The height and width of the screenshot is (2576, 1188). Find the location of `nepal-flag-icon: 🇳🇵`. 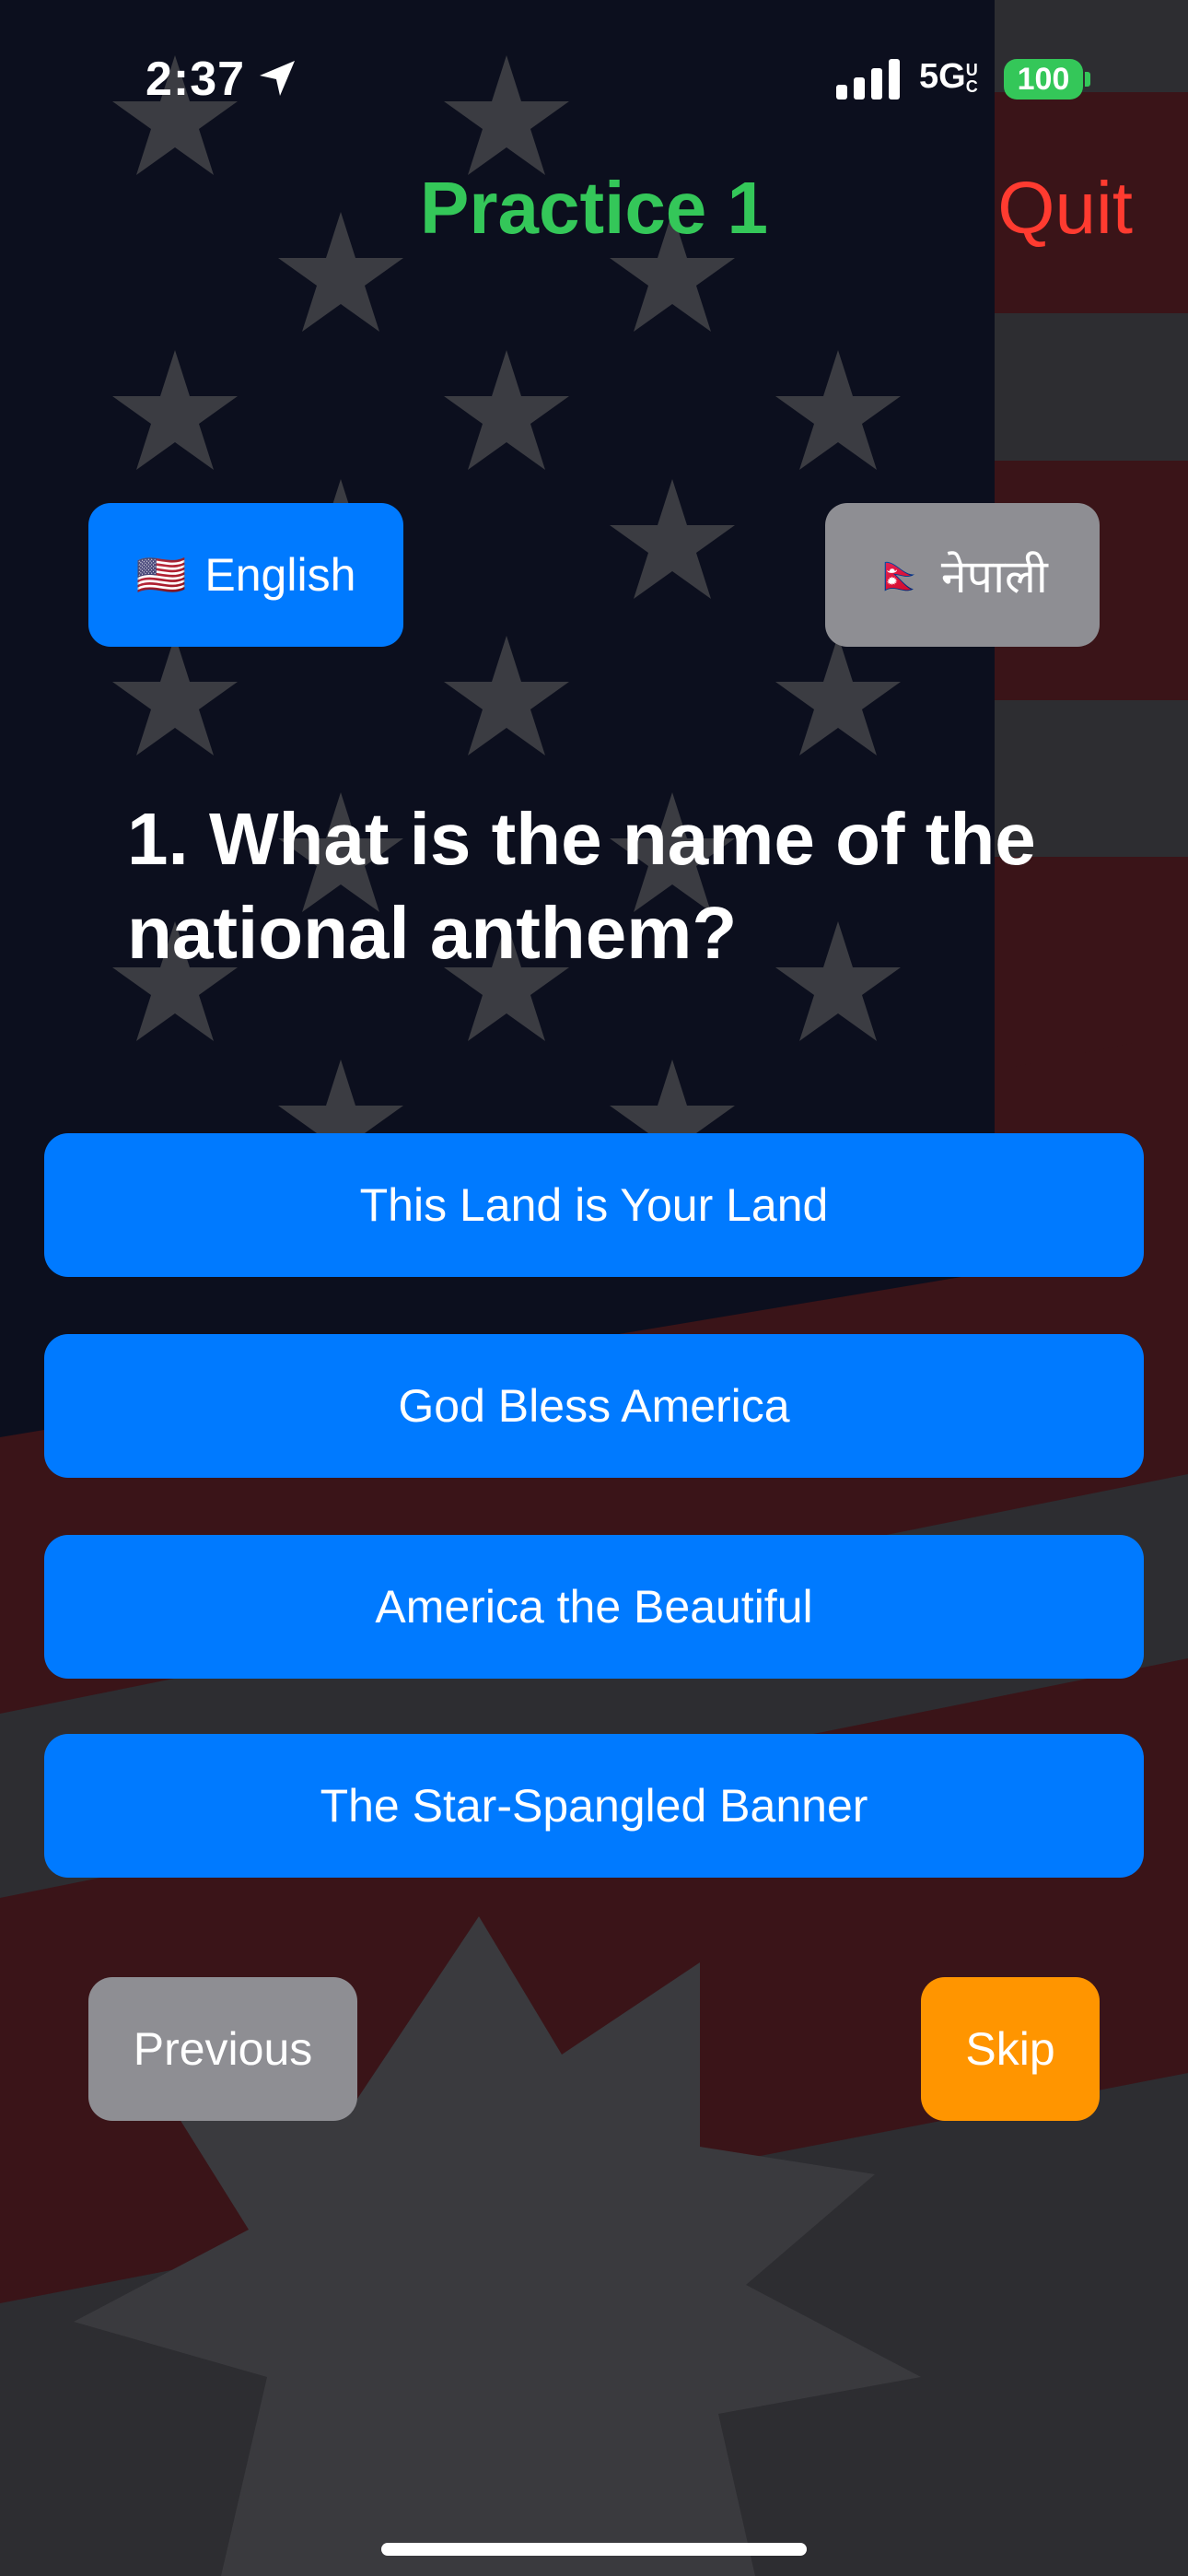

nepal-flag-icon: 🇳🇵 is located at coordinates (900, 575).